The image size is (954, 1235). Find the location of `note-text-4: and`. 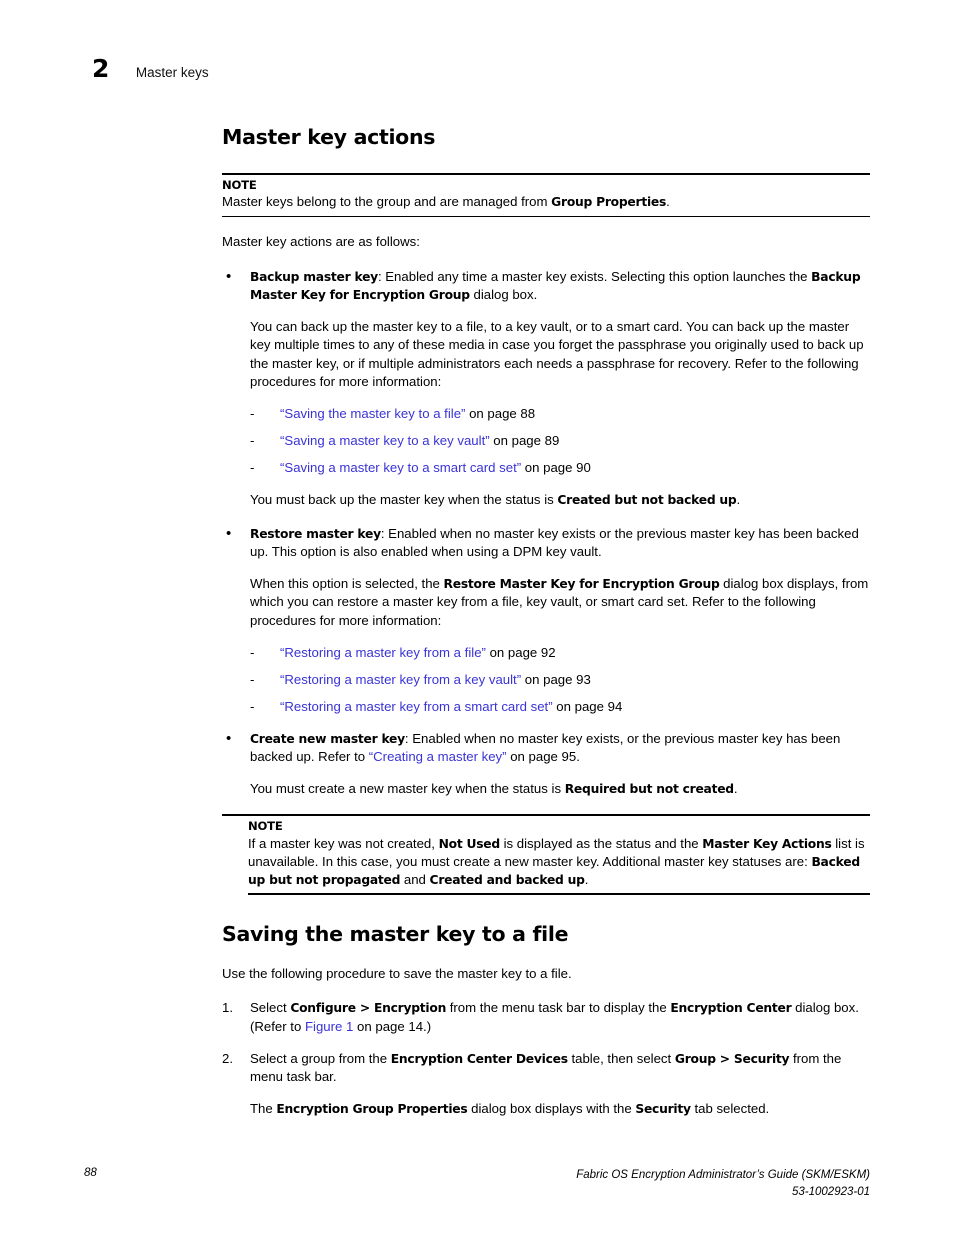

note-text-4: and is located at coordinates (415, 880).